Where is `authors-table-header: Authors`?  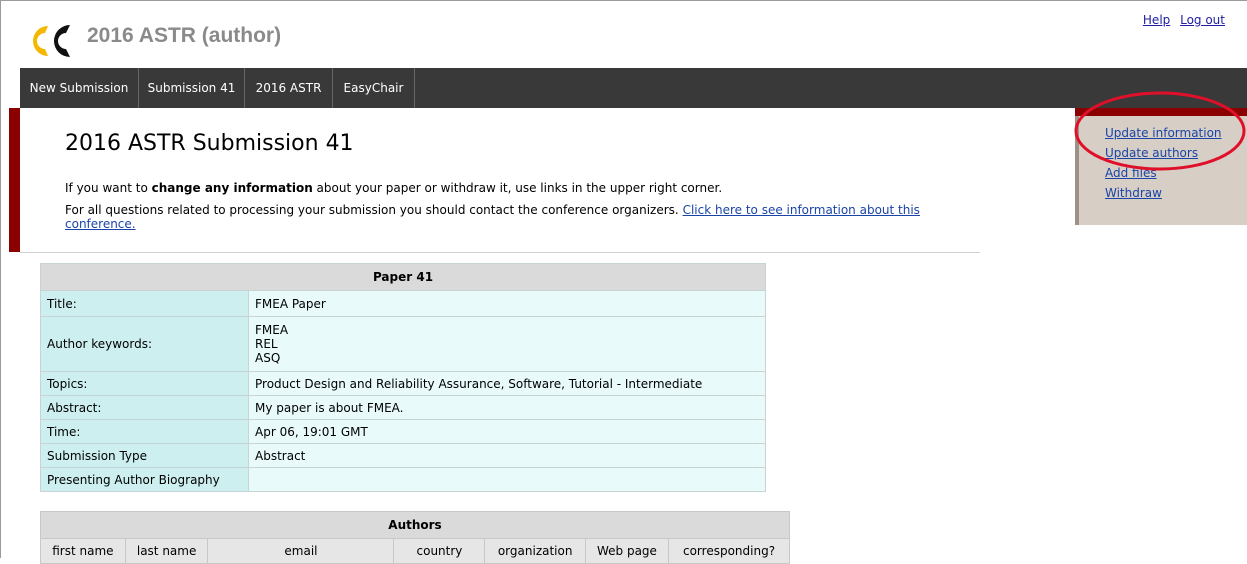
authors-table-header: Authors is located at coordinates (415, 525).